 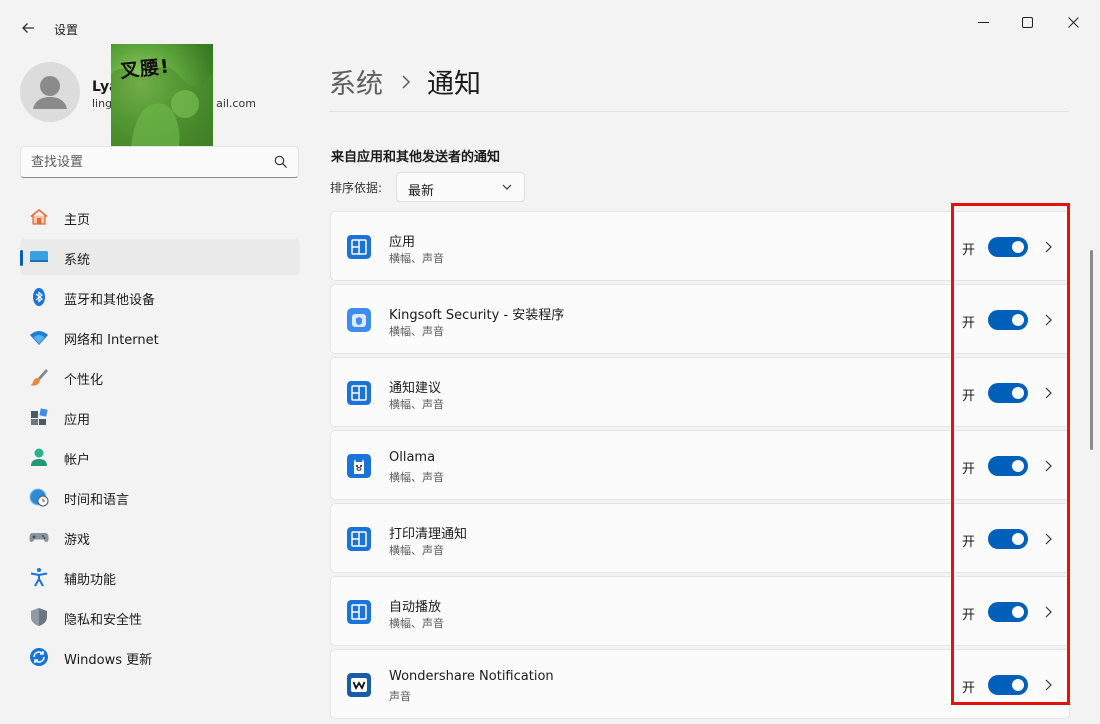 What do you see at coordinates (160, 657) in the screenshot?
I see `sidebar-item-windows-update: Windows 更新` at bounding box center [160, 657].